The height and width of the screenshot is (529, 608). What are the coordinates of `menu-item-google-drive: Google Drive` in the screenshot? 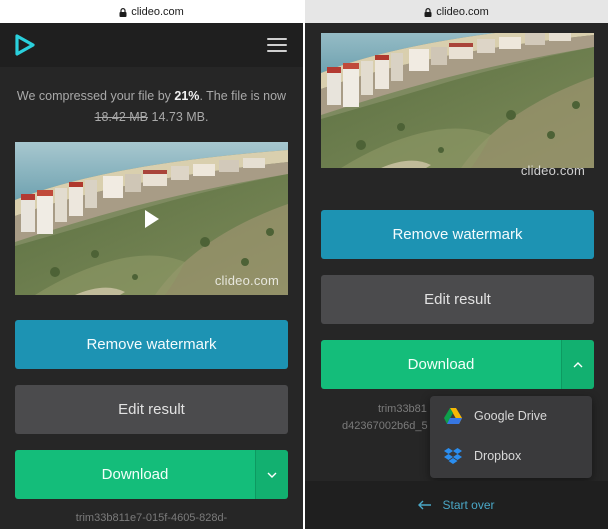 It's located at (511, 416).